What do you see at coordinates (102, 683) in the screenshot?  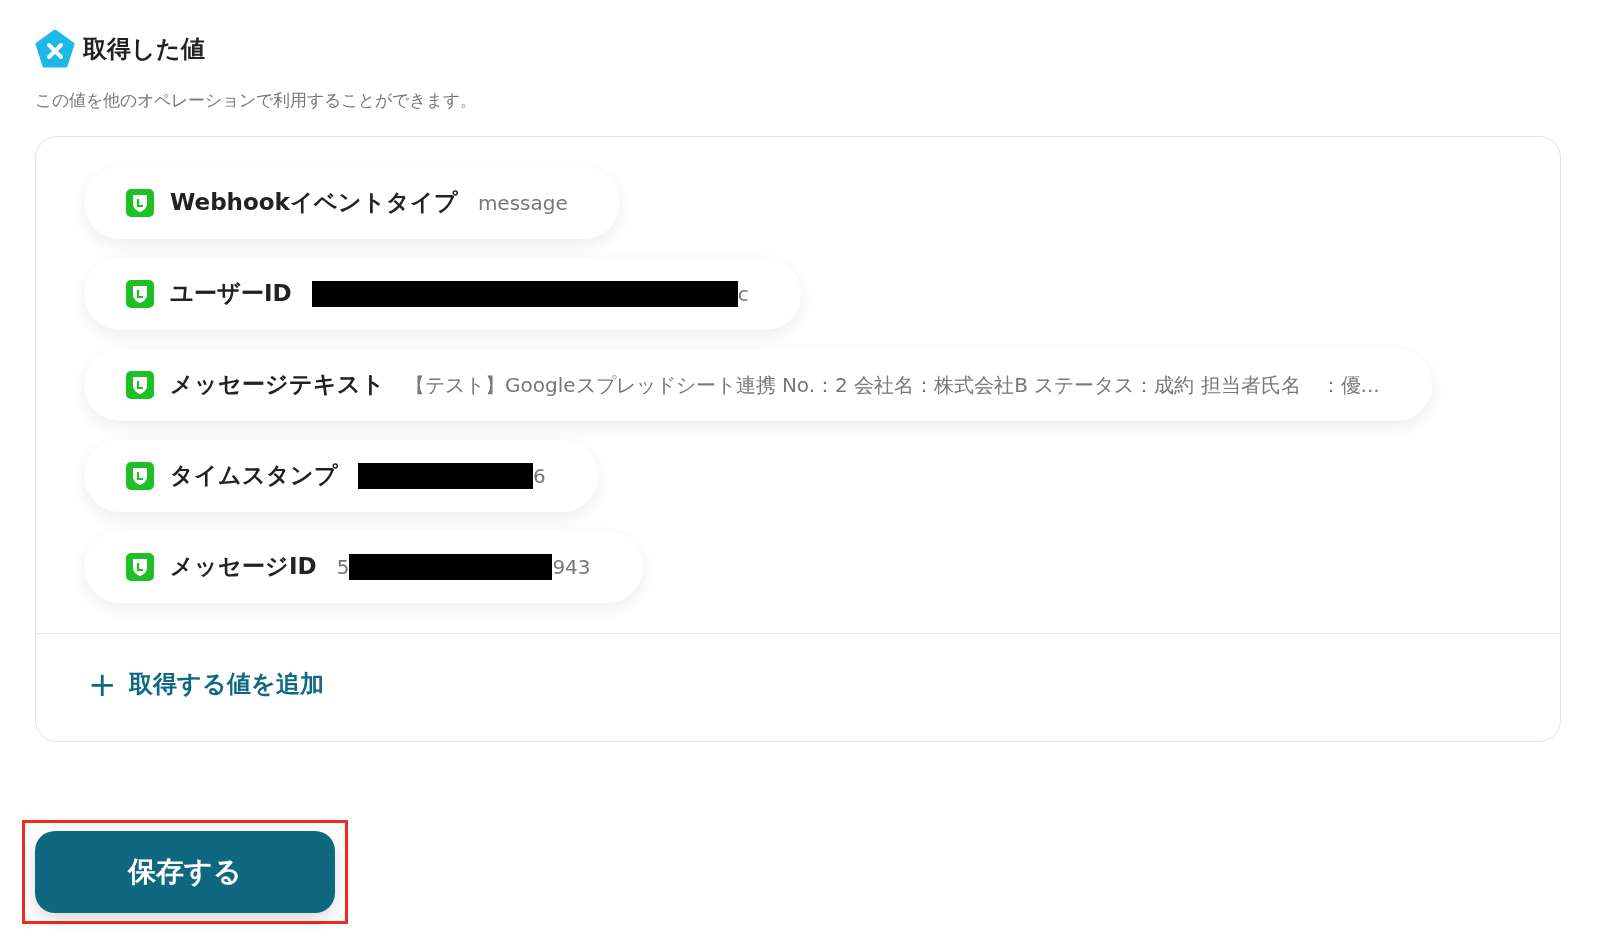 I see `plus-icon: +` at bounding box center [102, 683].